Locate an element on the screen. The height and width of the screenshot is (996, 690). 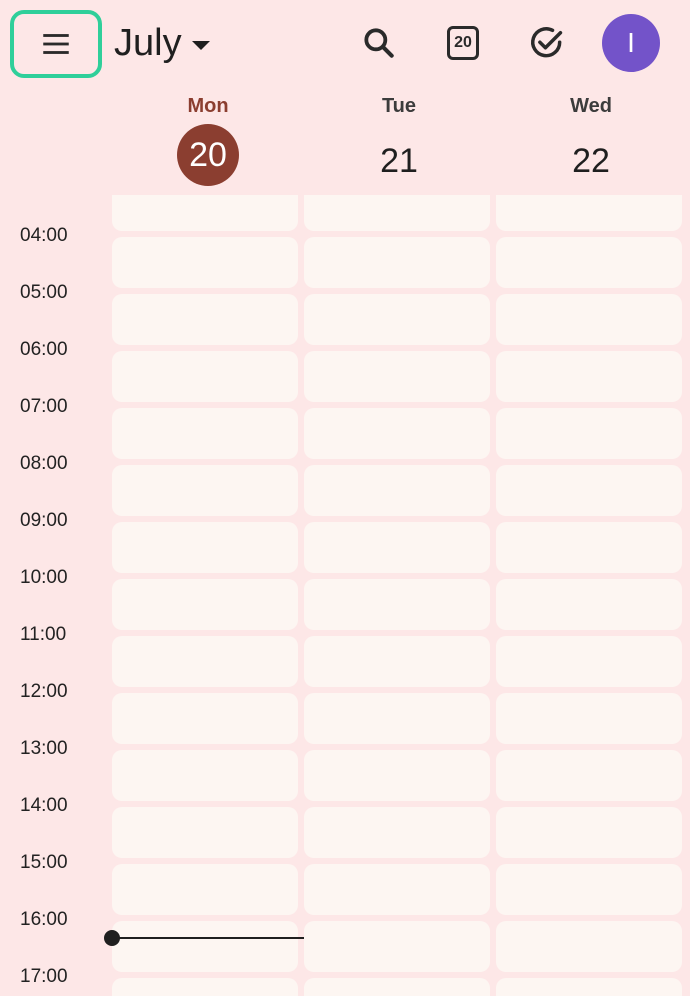
day-number: 21 is located at coordinates (399, 161).